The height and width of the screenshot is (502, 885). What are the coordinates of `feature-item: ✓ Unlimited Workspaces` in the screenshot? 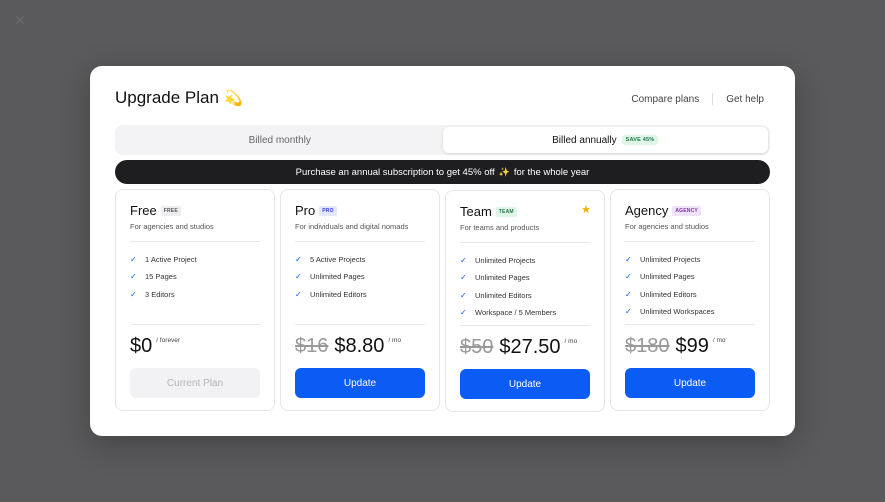 It's located at (669, 311).